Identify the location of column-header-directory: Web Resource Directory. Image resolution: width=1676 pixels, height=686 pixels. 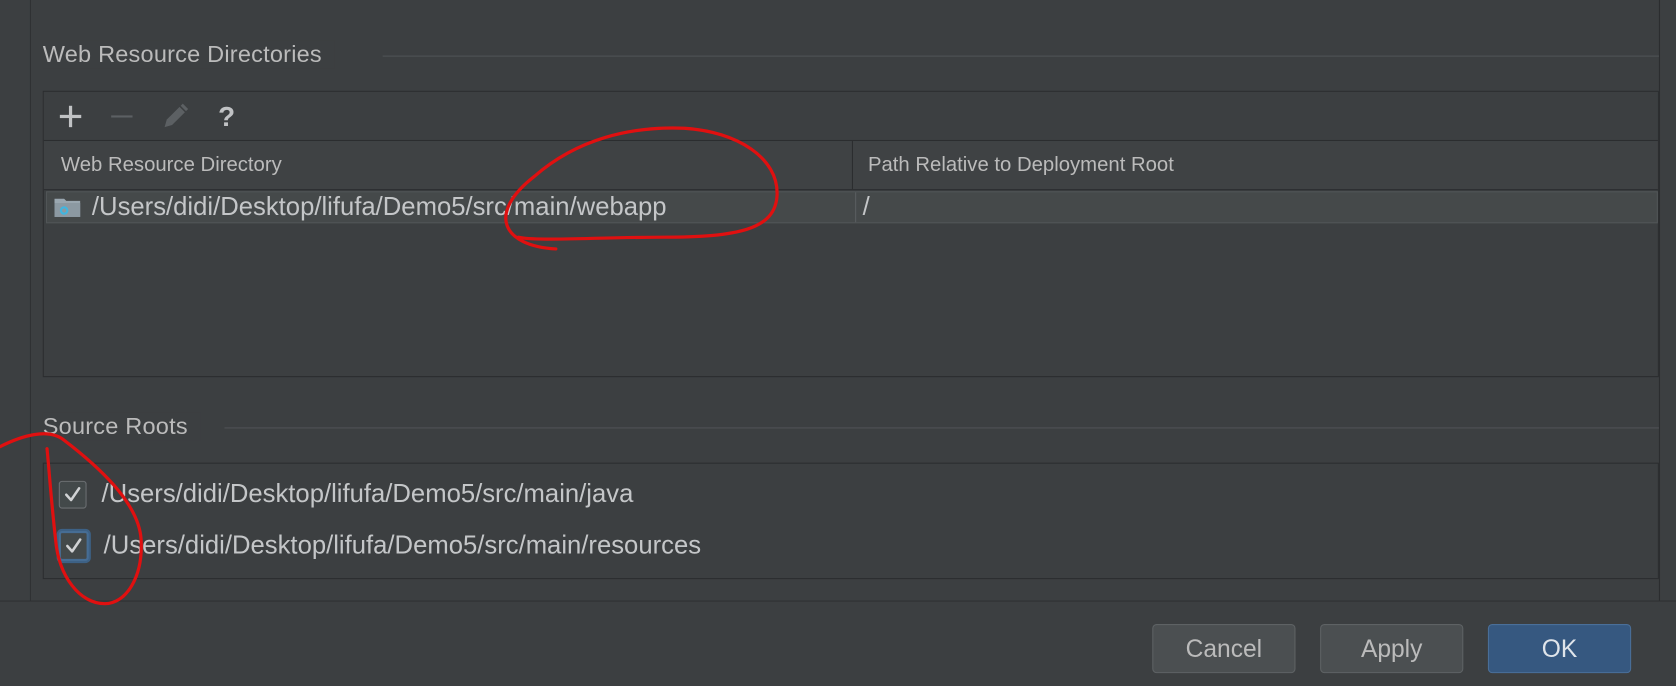
(448, 165).